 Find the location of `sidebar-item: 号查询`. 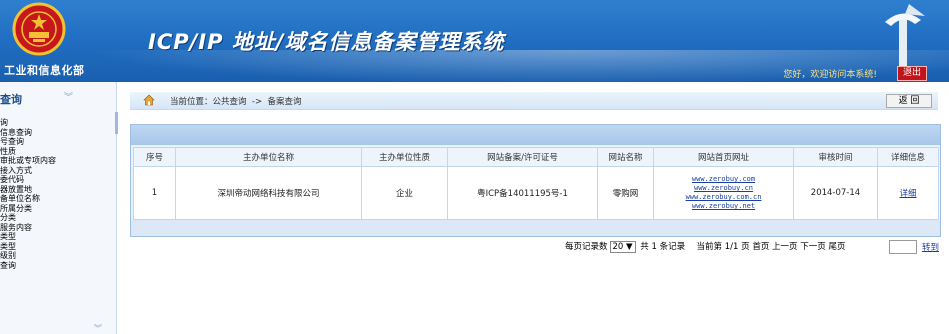

sidebar-item: 号查询 is located at coordinates (28, 142).